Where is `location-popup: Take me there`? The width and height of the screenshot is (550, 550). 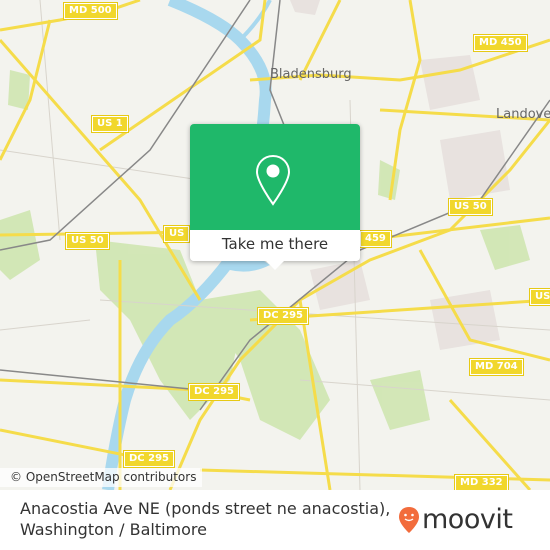
location-popup: Take me there is located at coordinates (275, 197).